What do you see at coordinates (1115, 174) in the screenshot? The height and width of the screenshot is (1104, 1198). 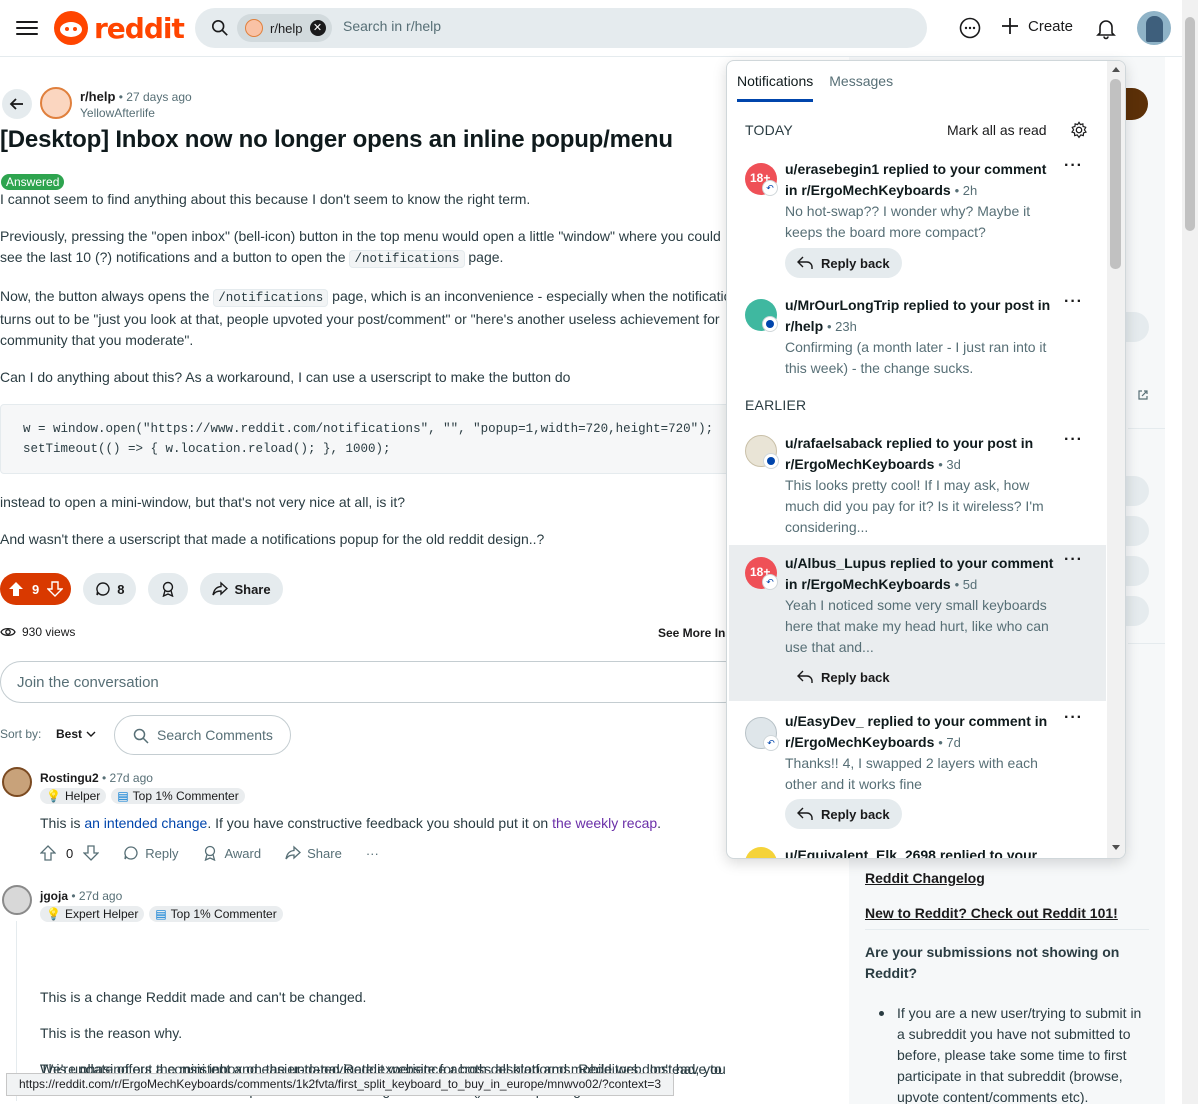 I see `popup-scroll-thumb` at bounding box center [1115, 174].